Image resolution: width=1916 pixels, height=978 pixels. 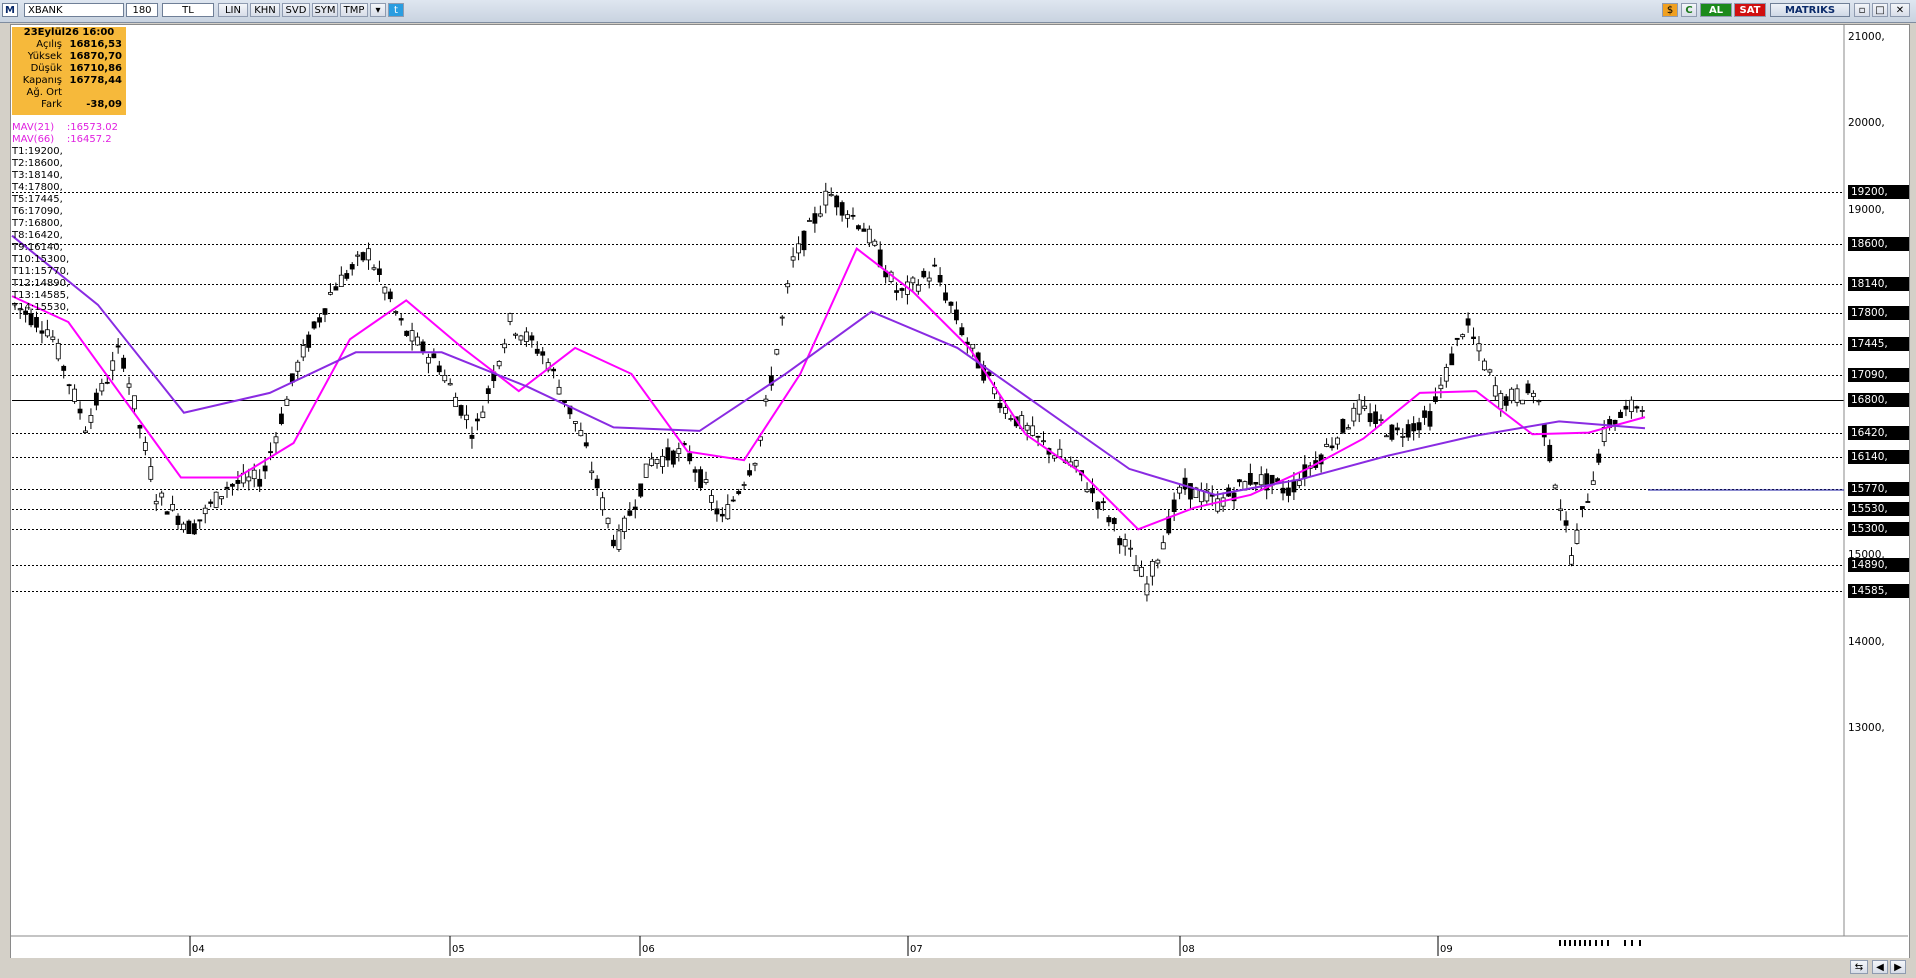 I want to click on level-price-badge: 17445,, so click(x=1878, y=344).